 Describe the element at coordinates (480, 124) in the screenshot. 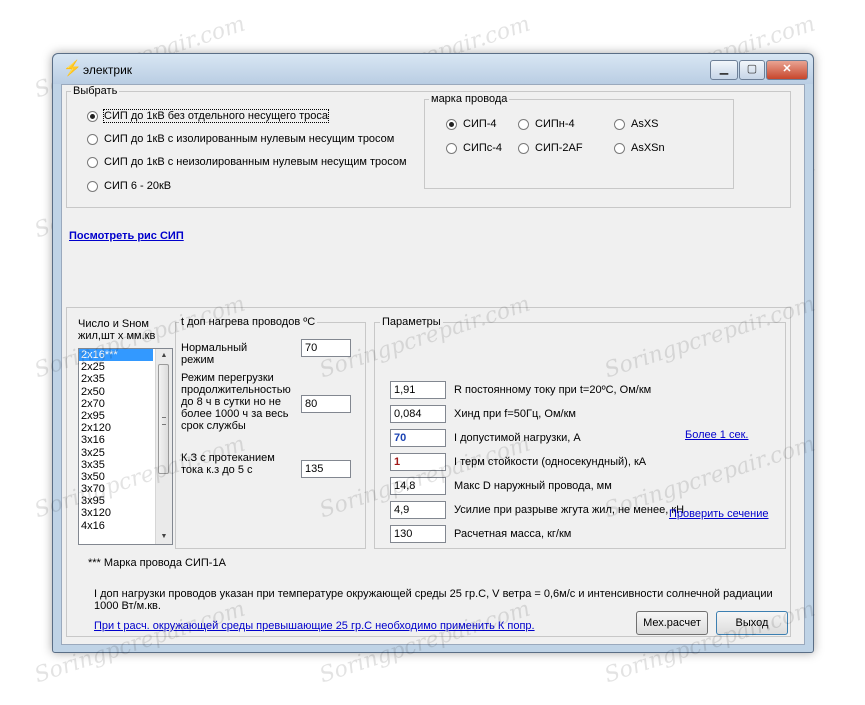

I see `radio-label: СИП-4` at that location.